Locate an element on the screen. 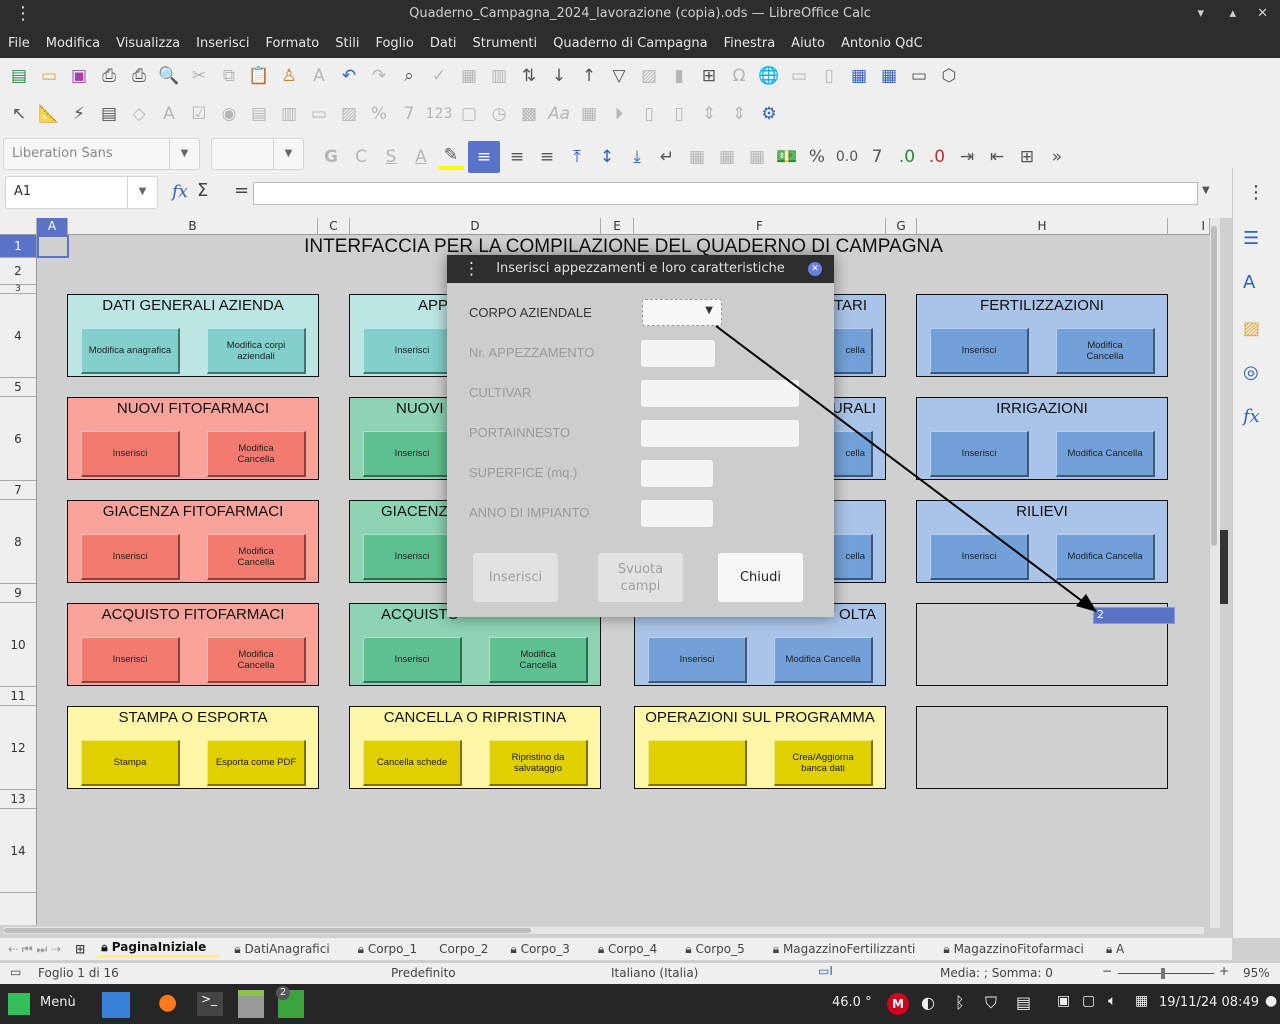 The height and width of the screenshot is (1024, 1280). name-box: A1 ▼ is located at coordinates (81, 192).